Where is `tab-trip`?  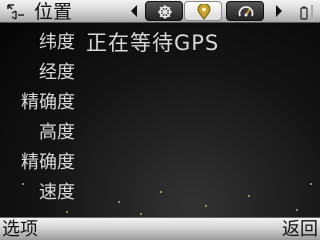
tab-trip is located at coordinates (245, 11).